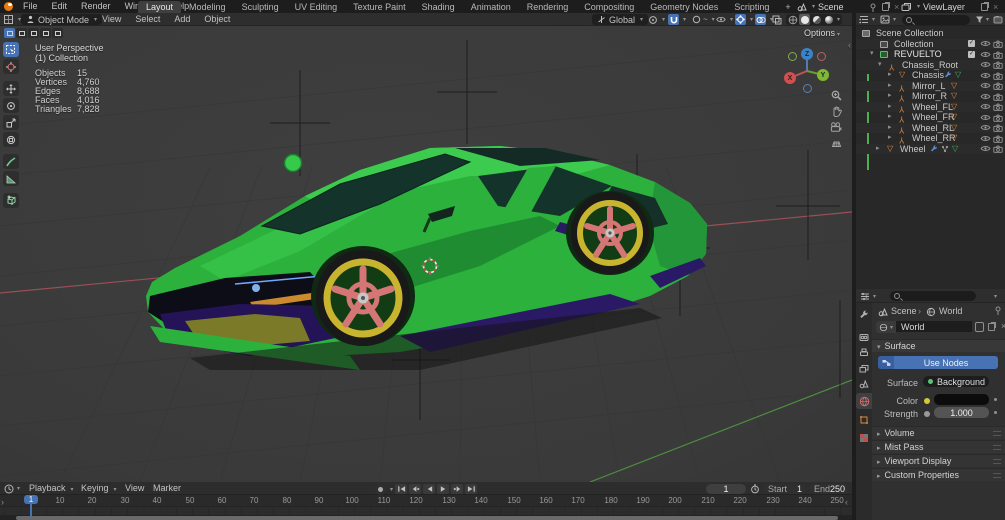 The height and width of the screenshot is (520, 1005). Describe the element at coordinates (50, 488) in the screenshot. I see `timeline-menu-playback: Playback ▾` at that location.